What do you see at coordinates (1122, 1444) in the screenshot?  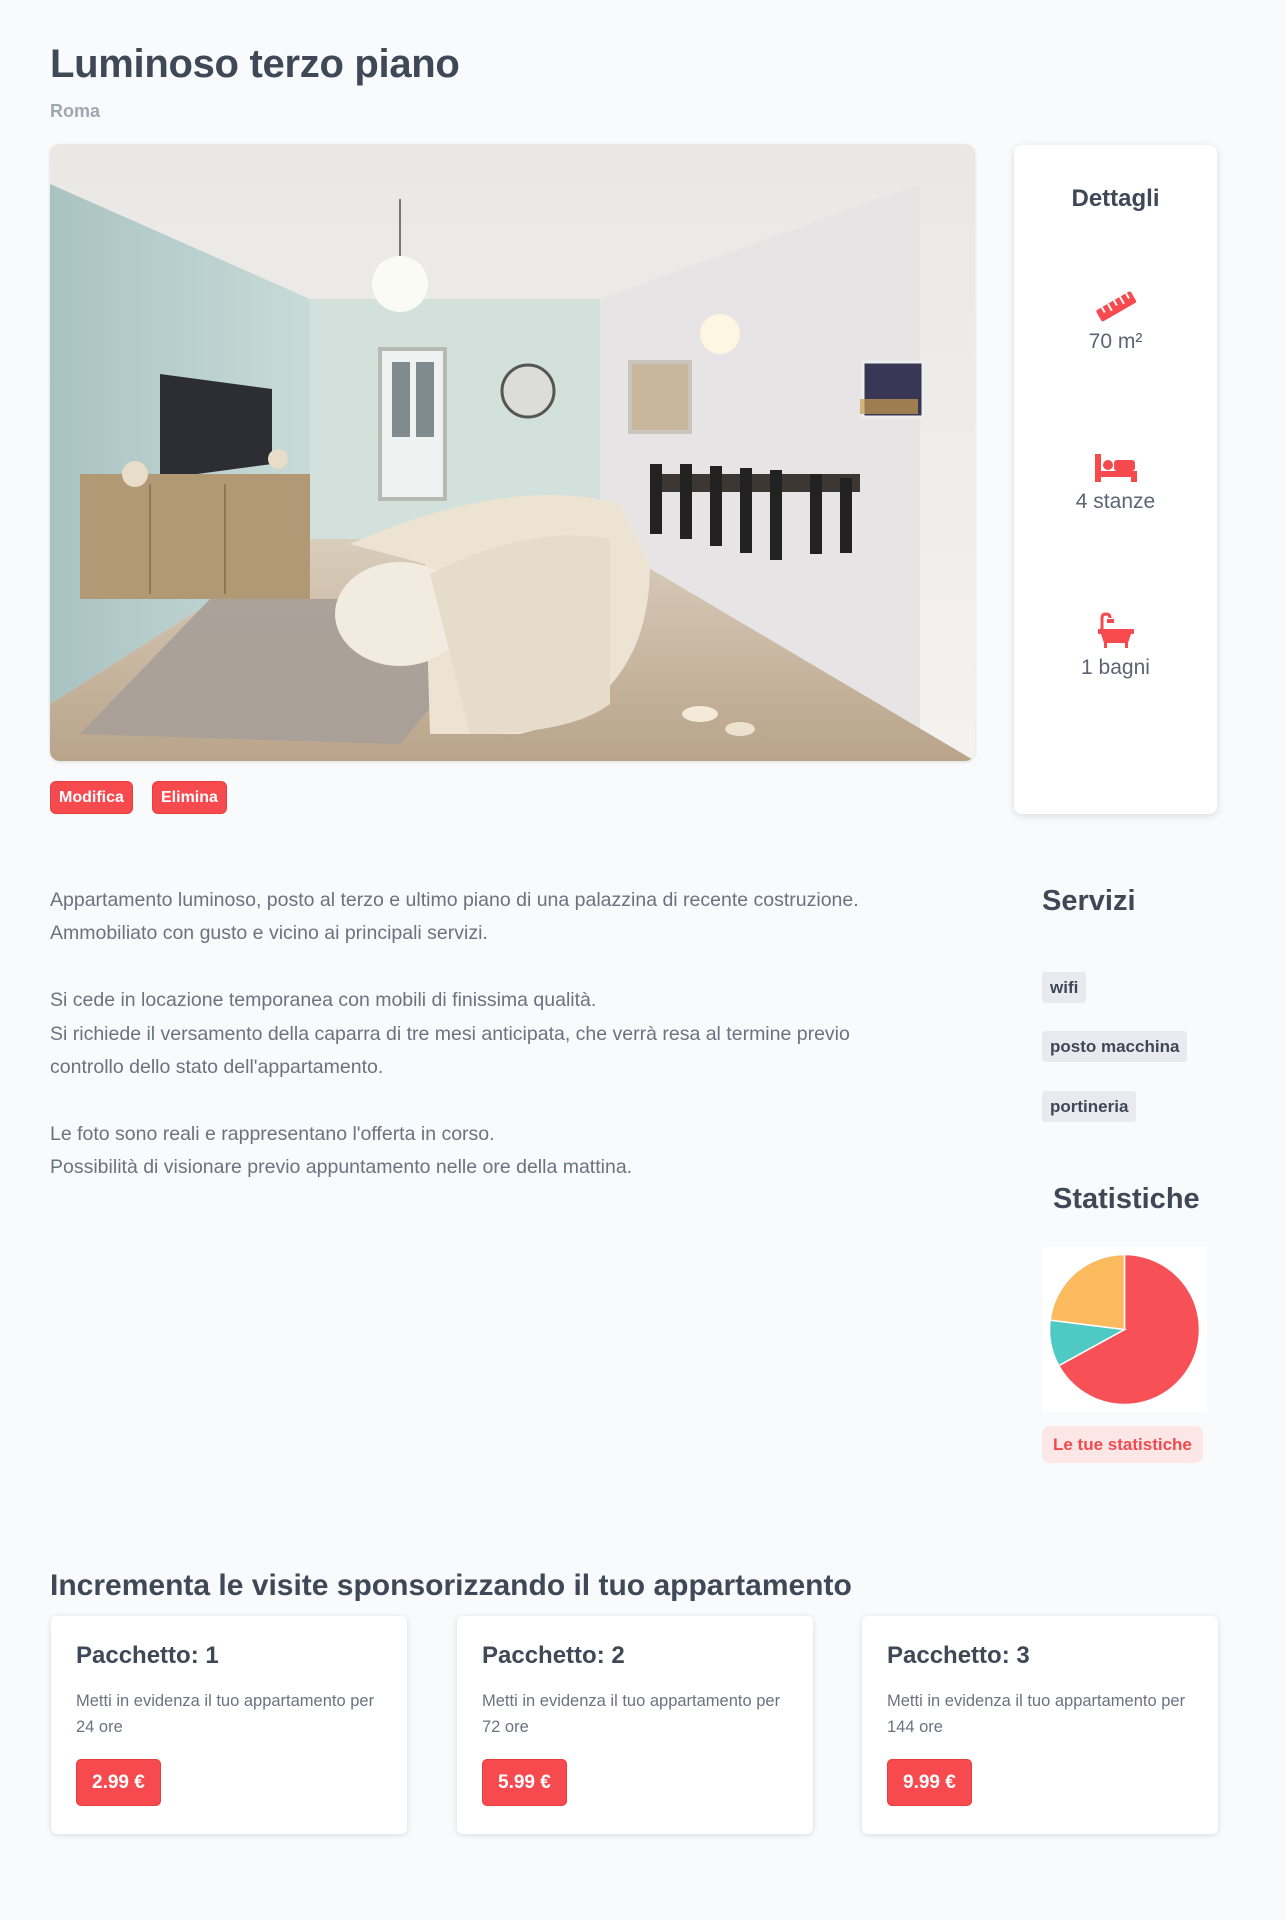 I see `your-stats-button: Le tue statistiche` at bounding box center [1122, 1444].